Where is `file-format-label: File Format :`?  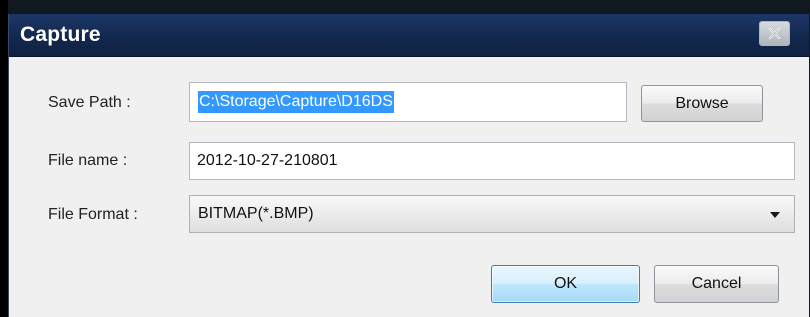 file-format-label: File Format : is located at coordinates (93, 214).